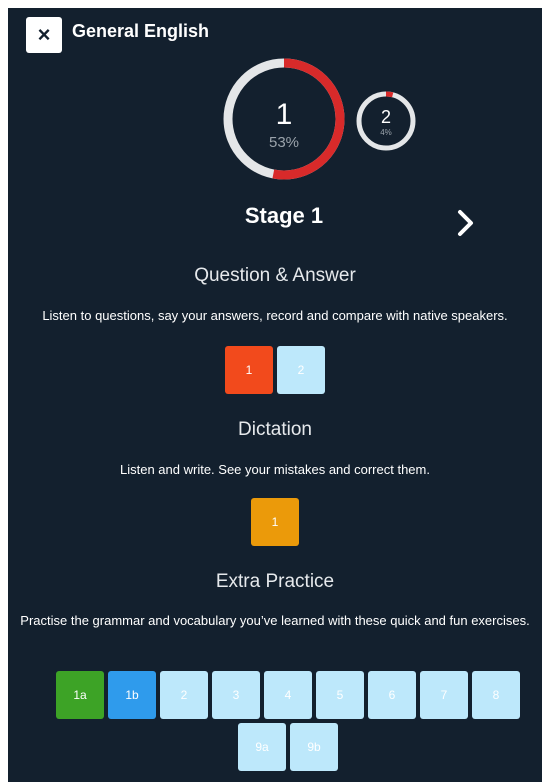  I want to click on stage-number: 1, so click(284, 114).